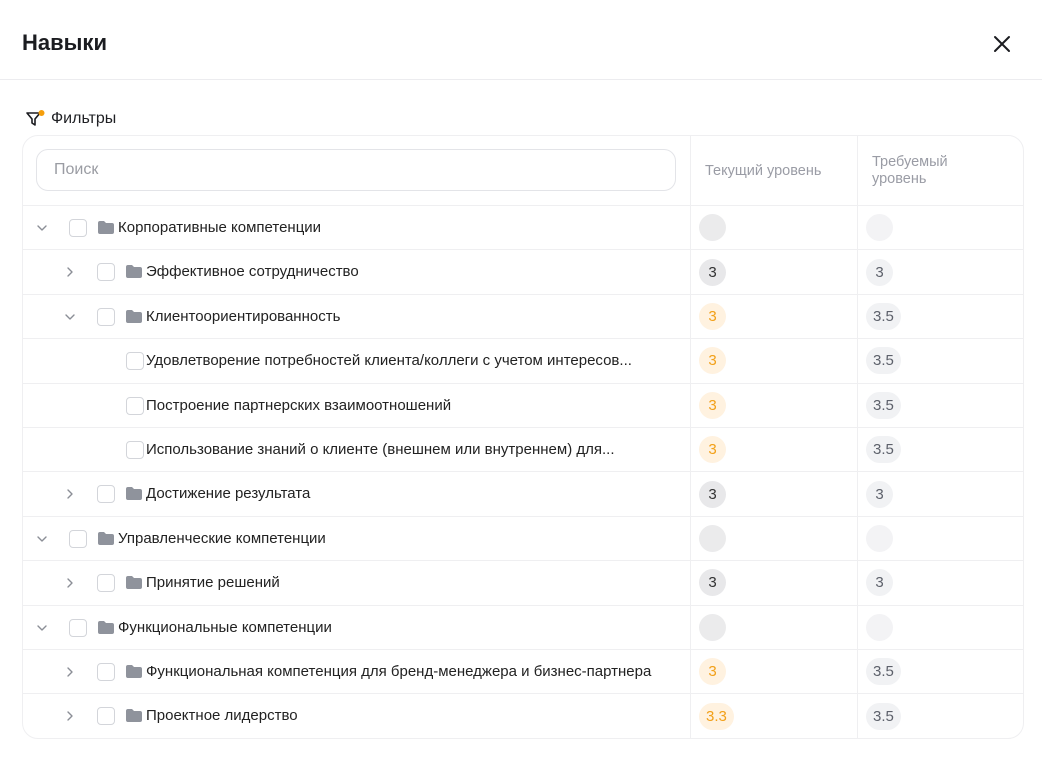 Image resolution: width=1042 pixels, height=773 pixels. I want to click on column-header-required: Требуемый уровень, so click(910, 171).